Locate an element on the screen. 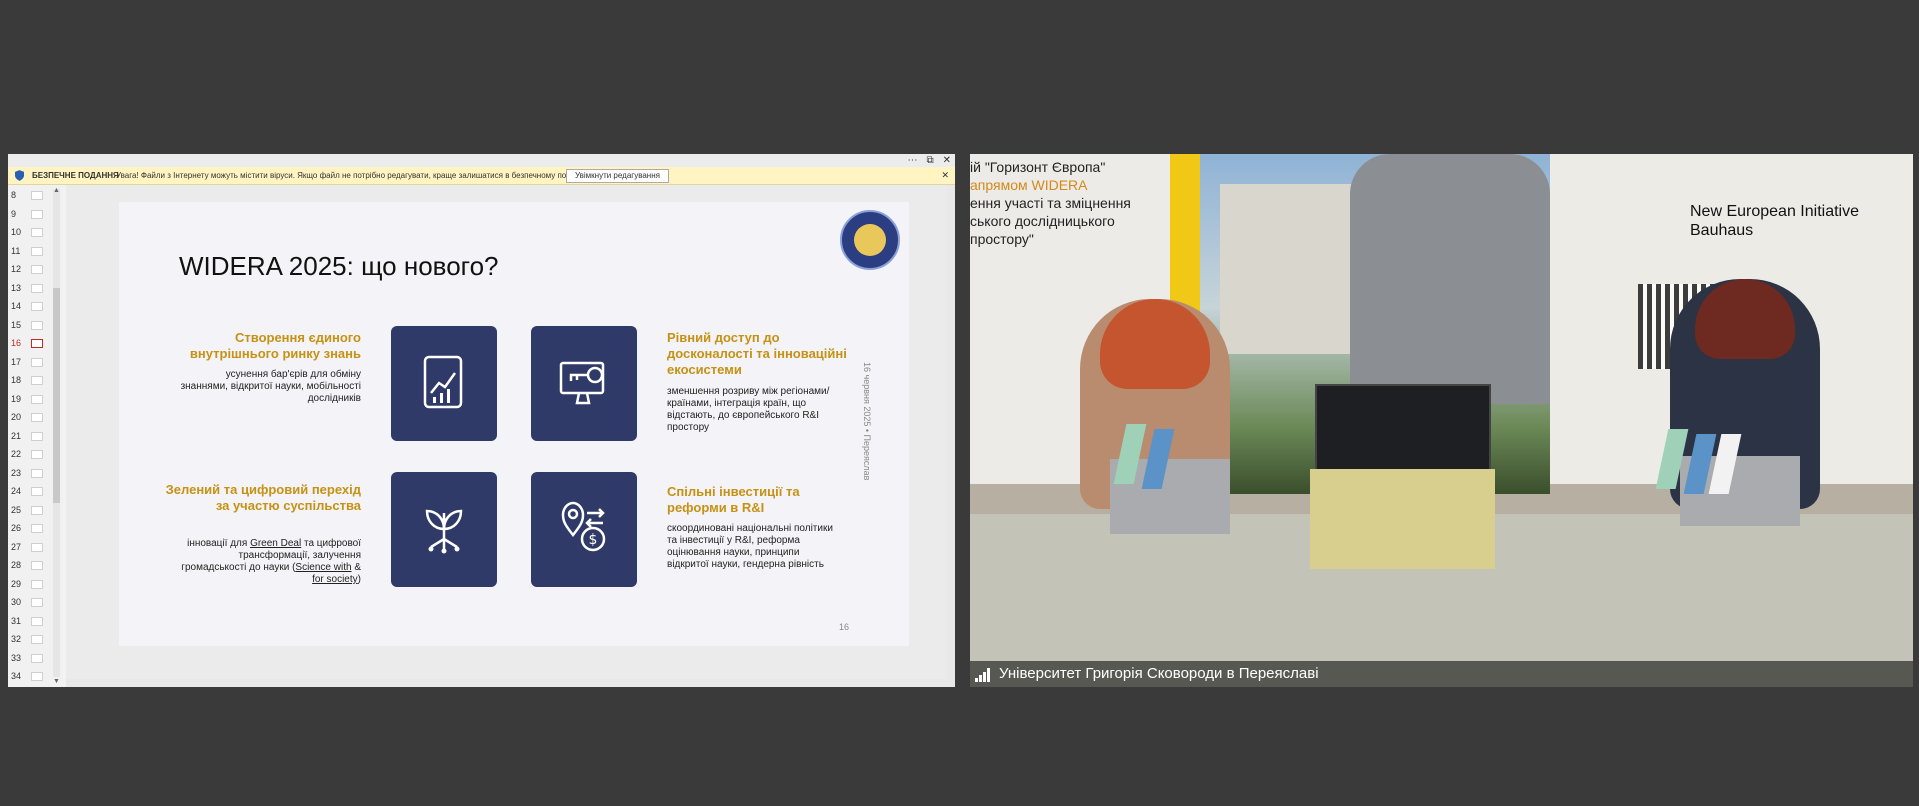 This screenshot has width=1919, height=806. plant-circuit-icon is located at coordinates (444, 531).